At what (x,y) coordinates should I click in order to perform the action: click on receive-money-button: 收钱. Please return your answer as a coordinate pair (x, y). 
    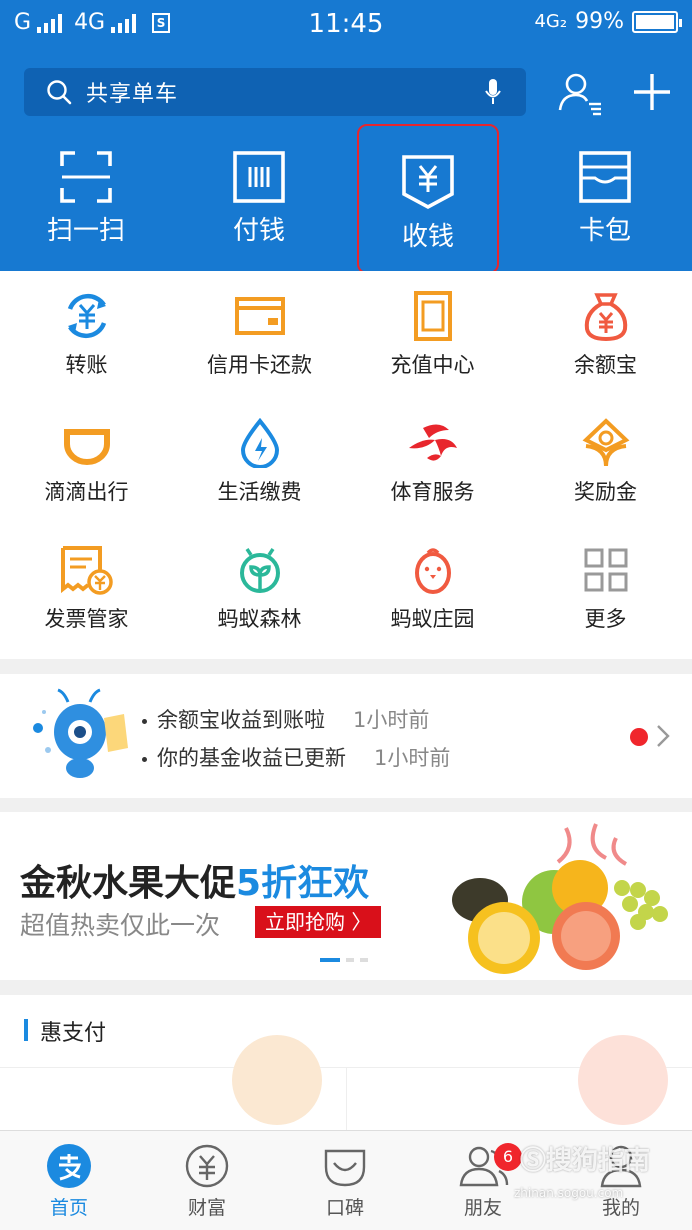
    Looking at the image, I should click on (428, 199).